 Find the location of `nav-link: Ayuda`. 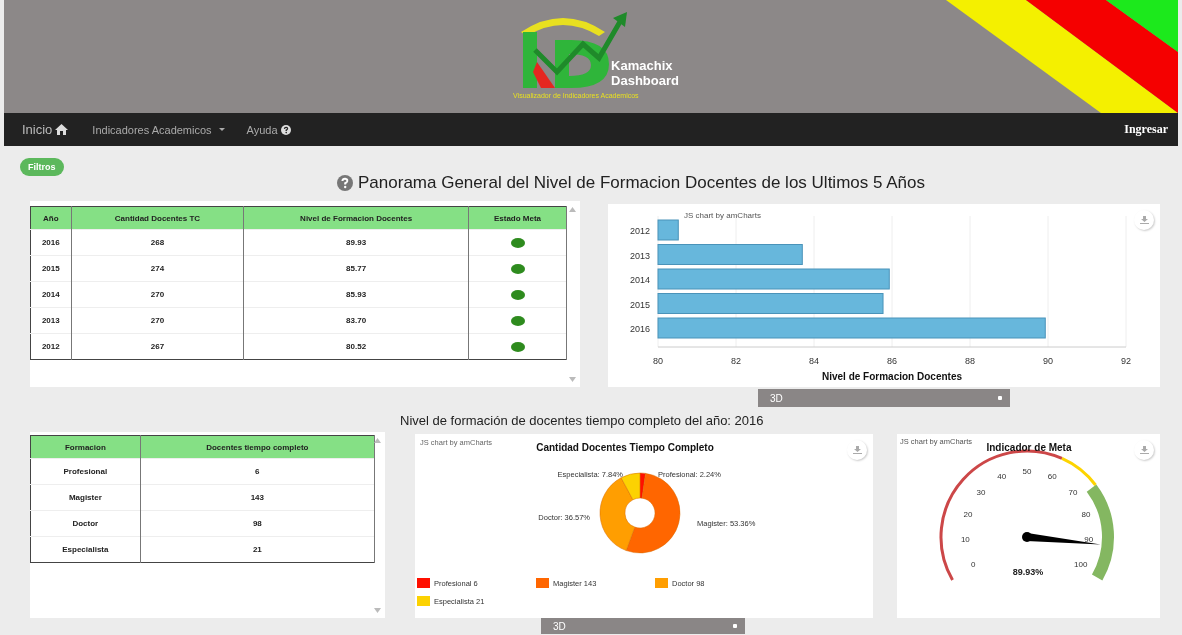

nav-link: Ayuda is located at coordinates (268, 129).